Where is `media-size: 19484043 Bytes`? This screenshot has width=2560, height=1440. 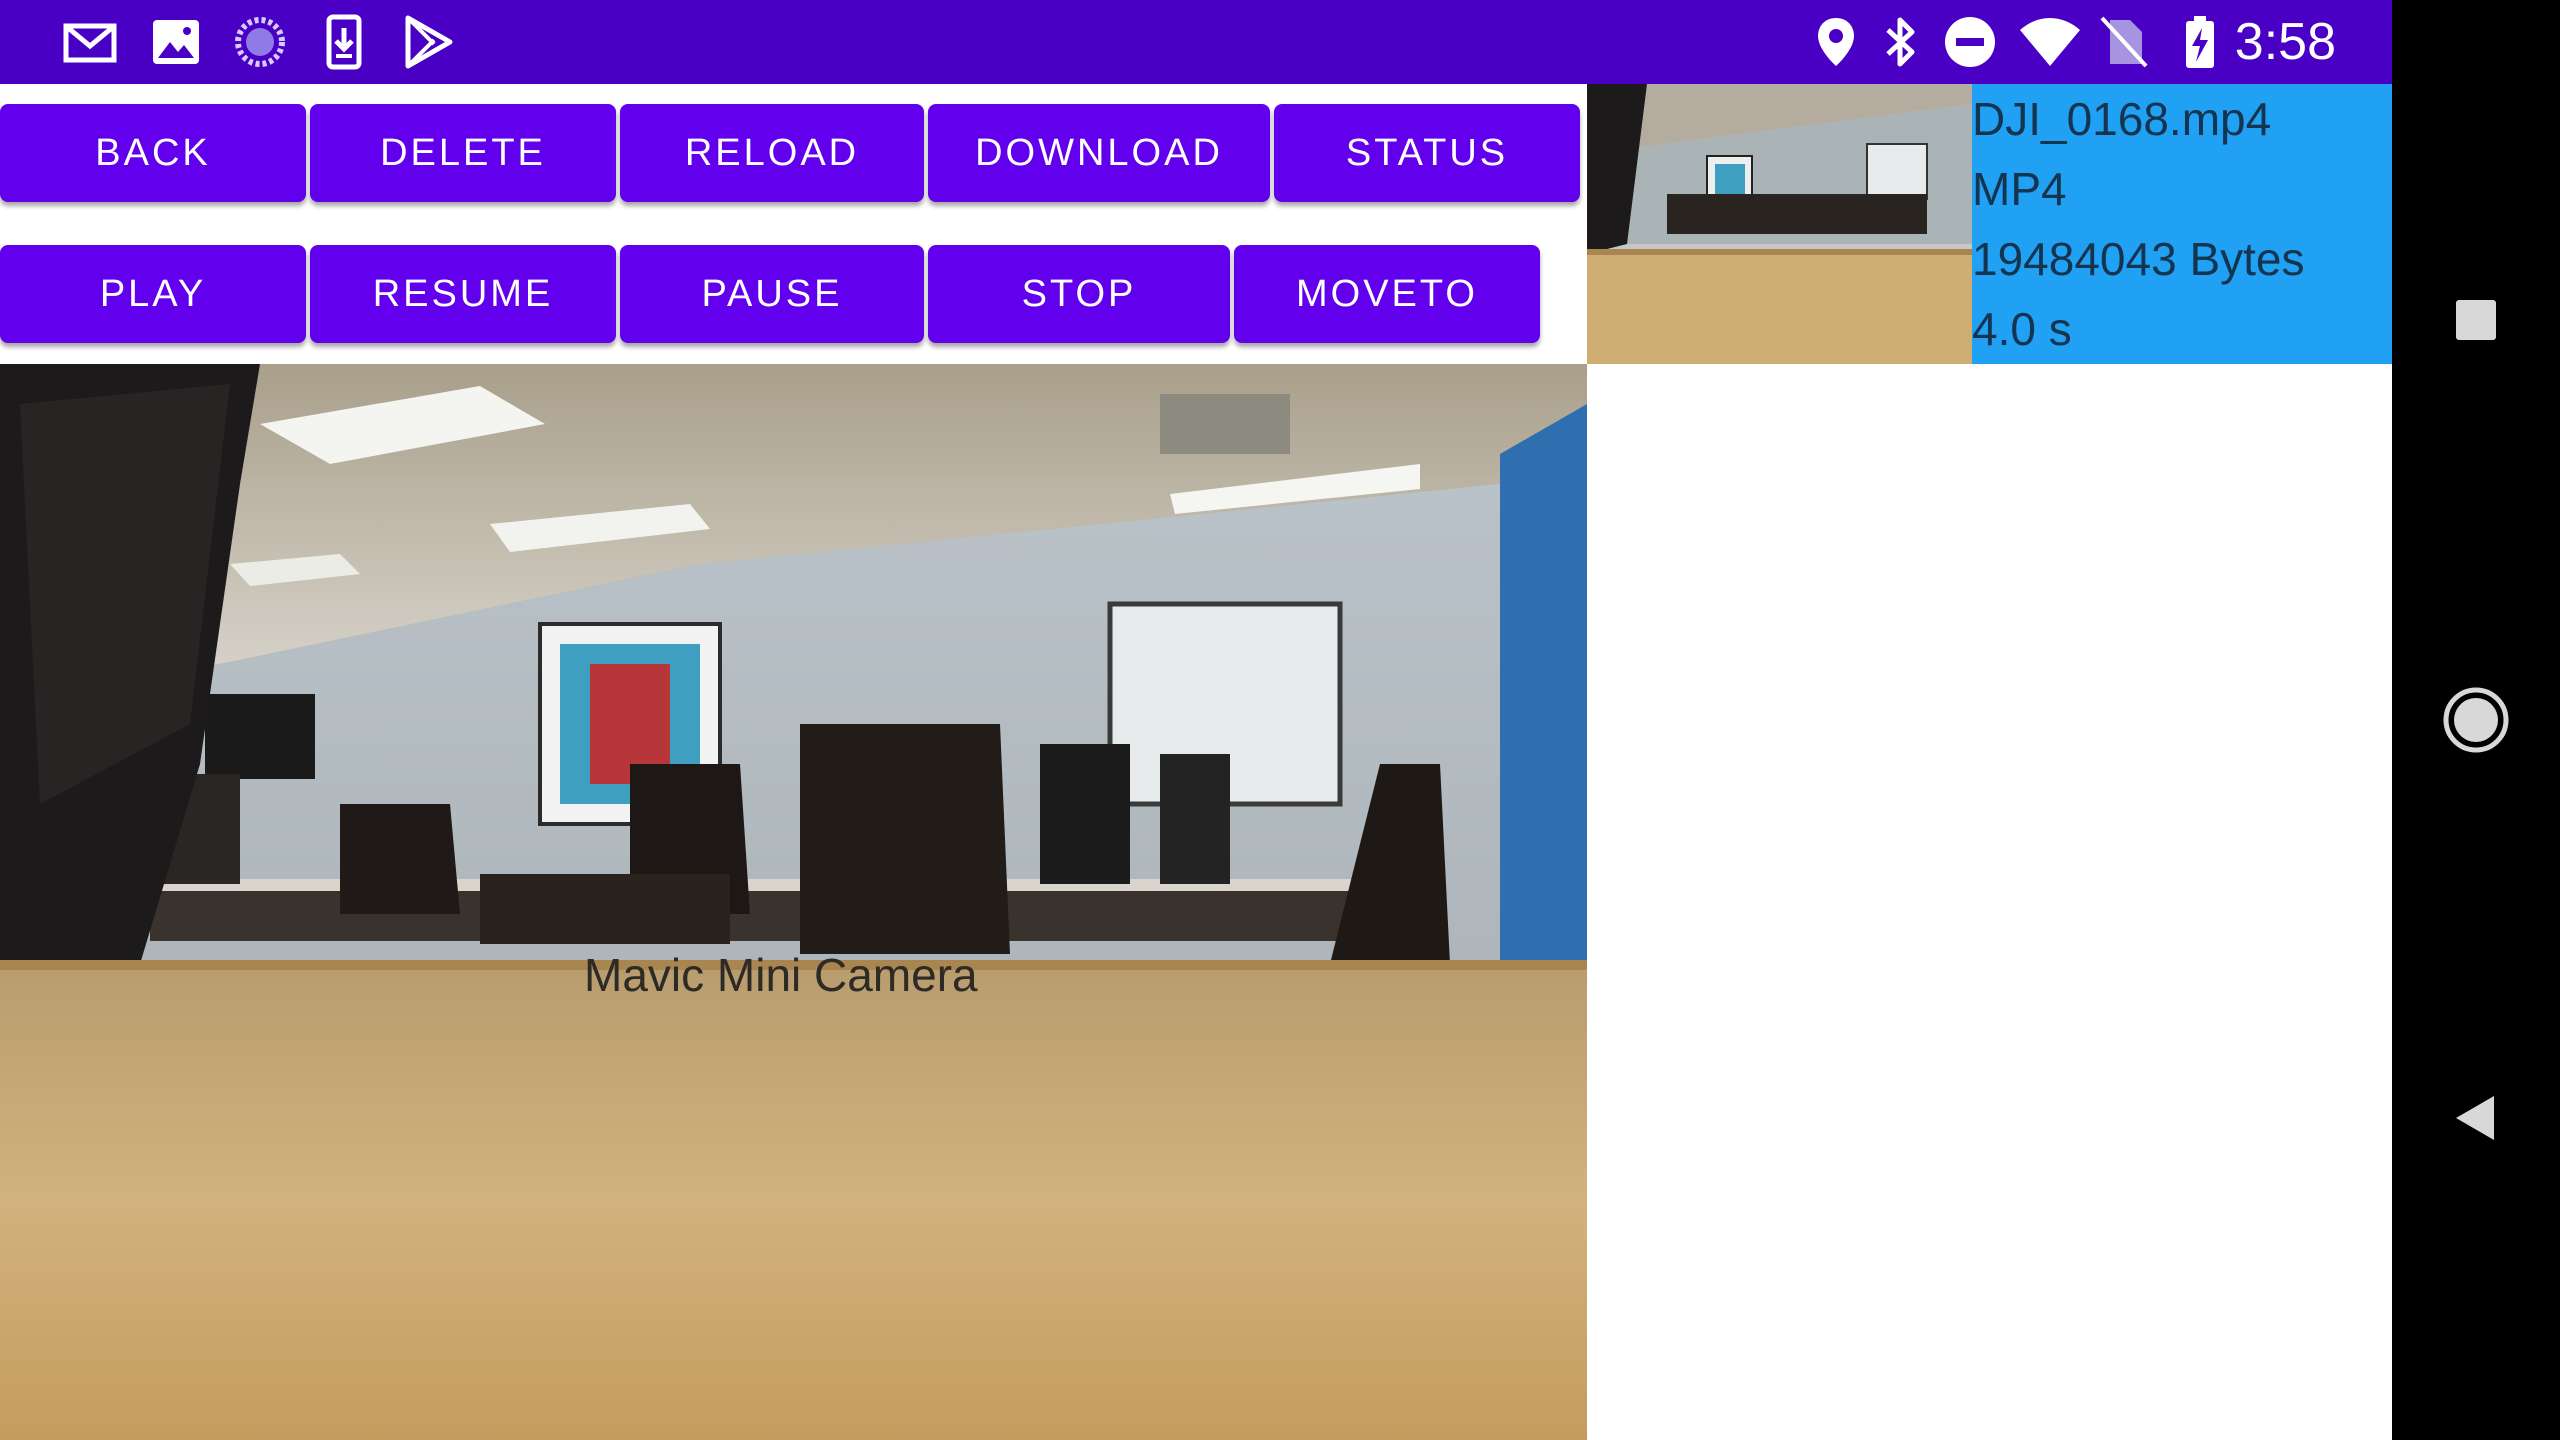
media-size: 19484043 Bytes is located at coordinates (2138, 259).